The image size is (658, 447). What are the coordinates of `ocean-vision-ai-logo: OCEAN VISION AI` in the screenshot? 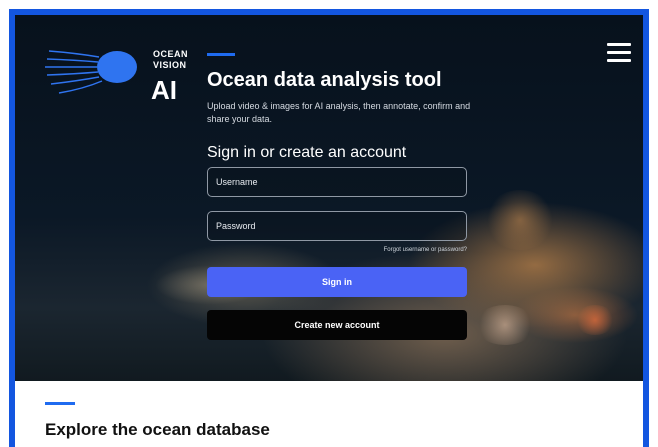 It's located at (117, 74).